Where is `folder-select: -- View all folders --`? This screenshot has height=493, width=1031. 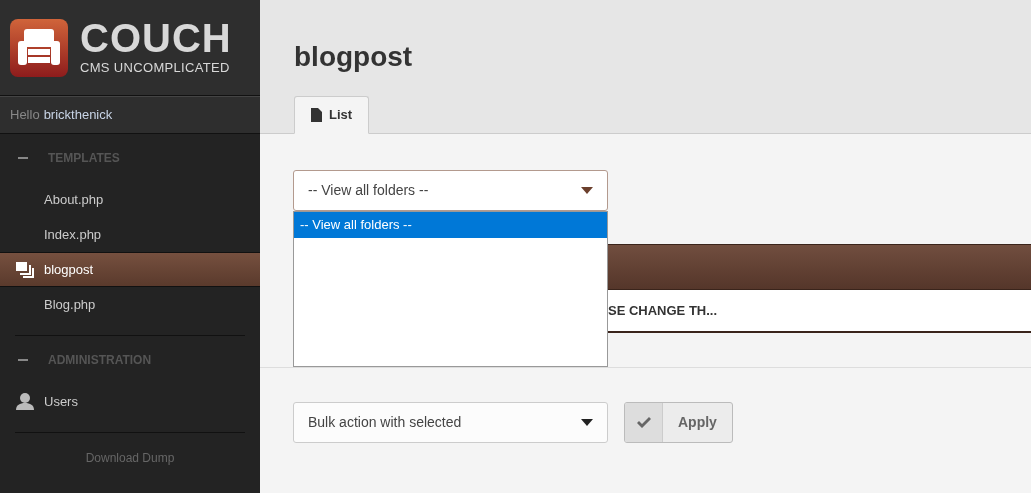 folder-select: -- View all folders -- is located at coordinates (450, 190).